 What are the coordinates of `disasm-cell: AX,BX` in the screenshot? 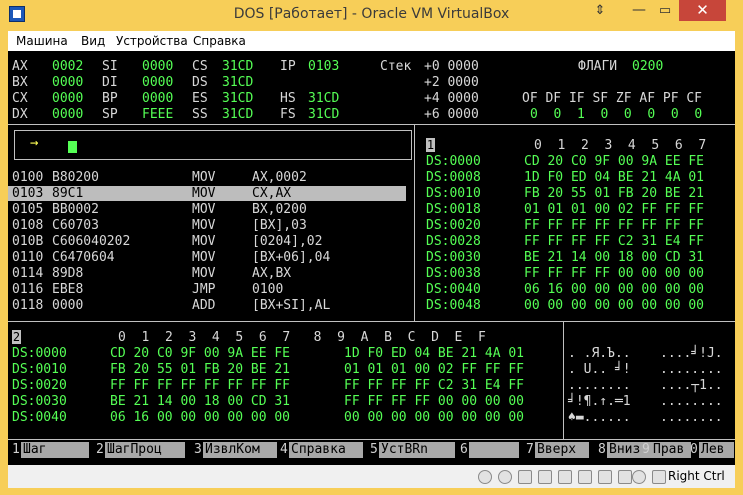 It's located at (272, 273).